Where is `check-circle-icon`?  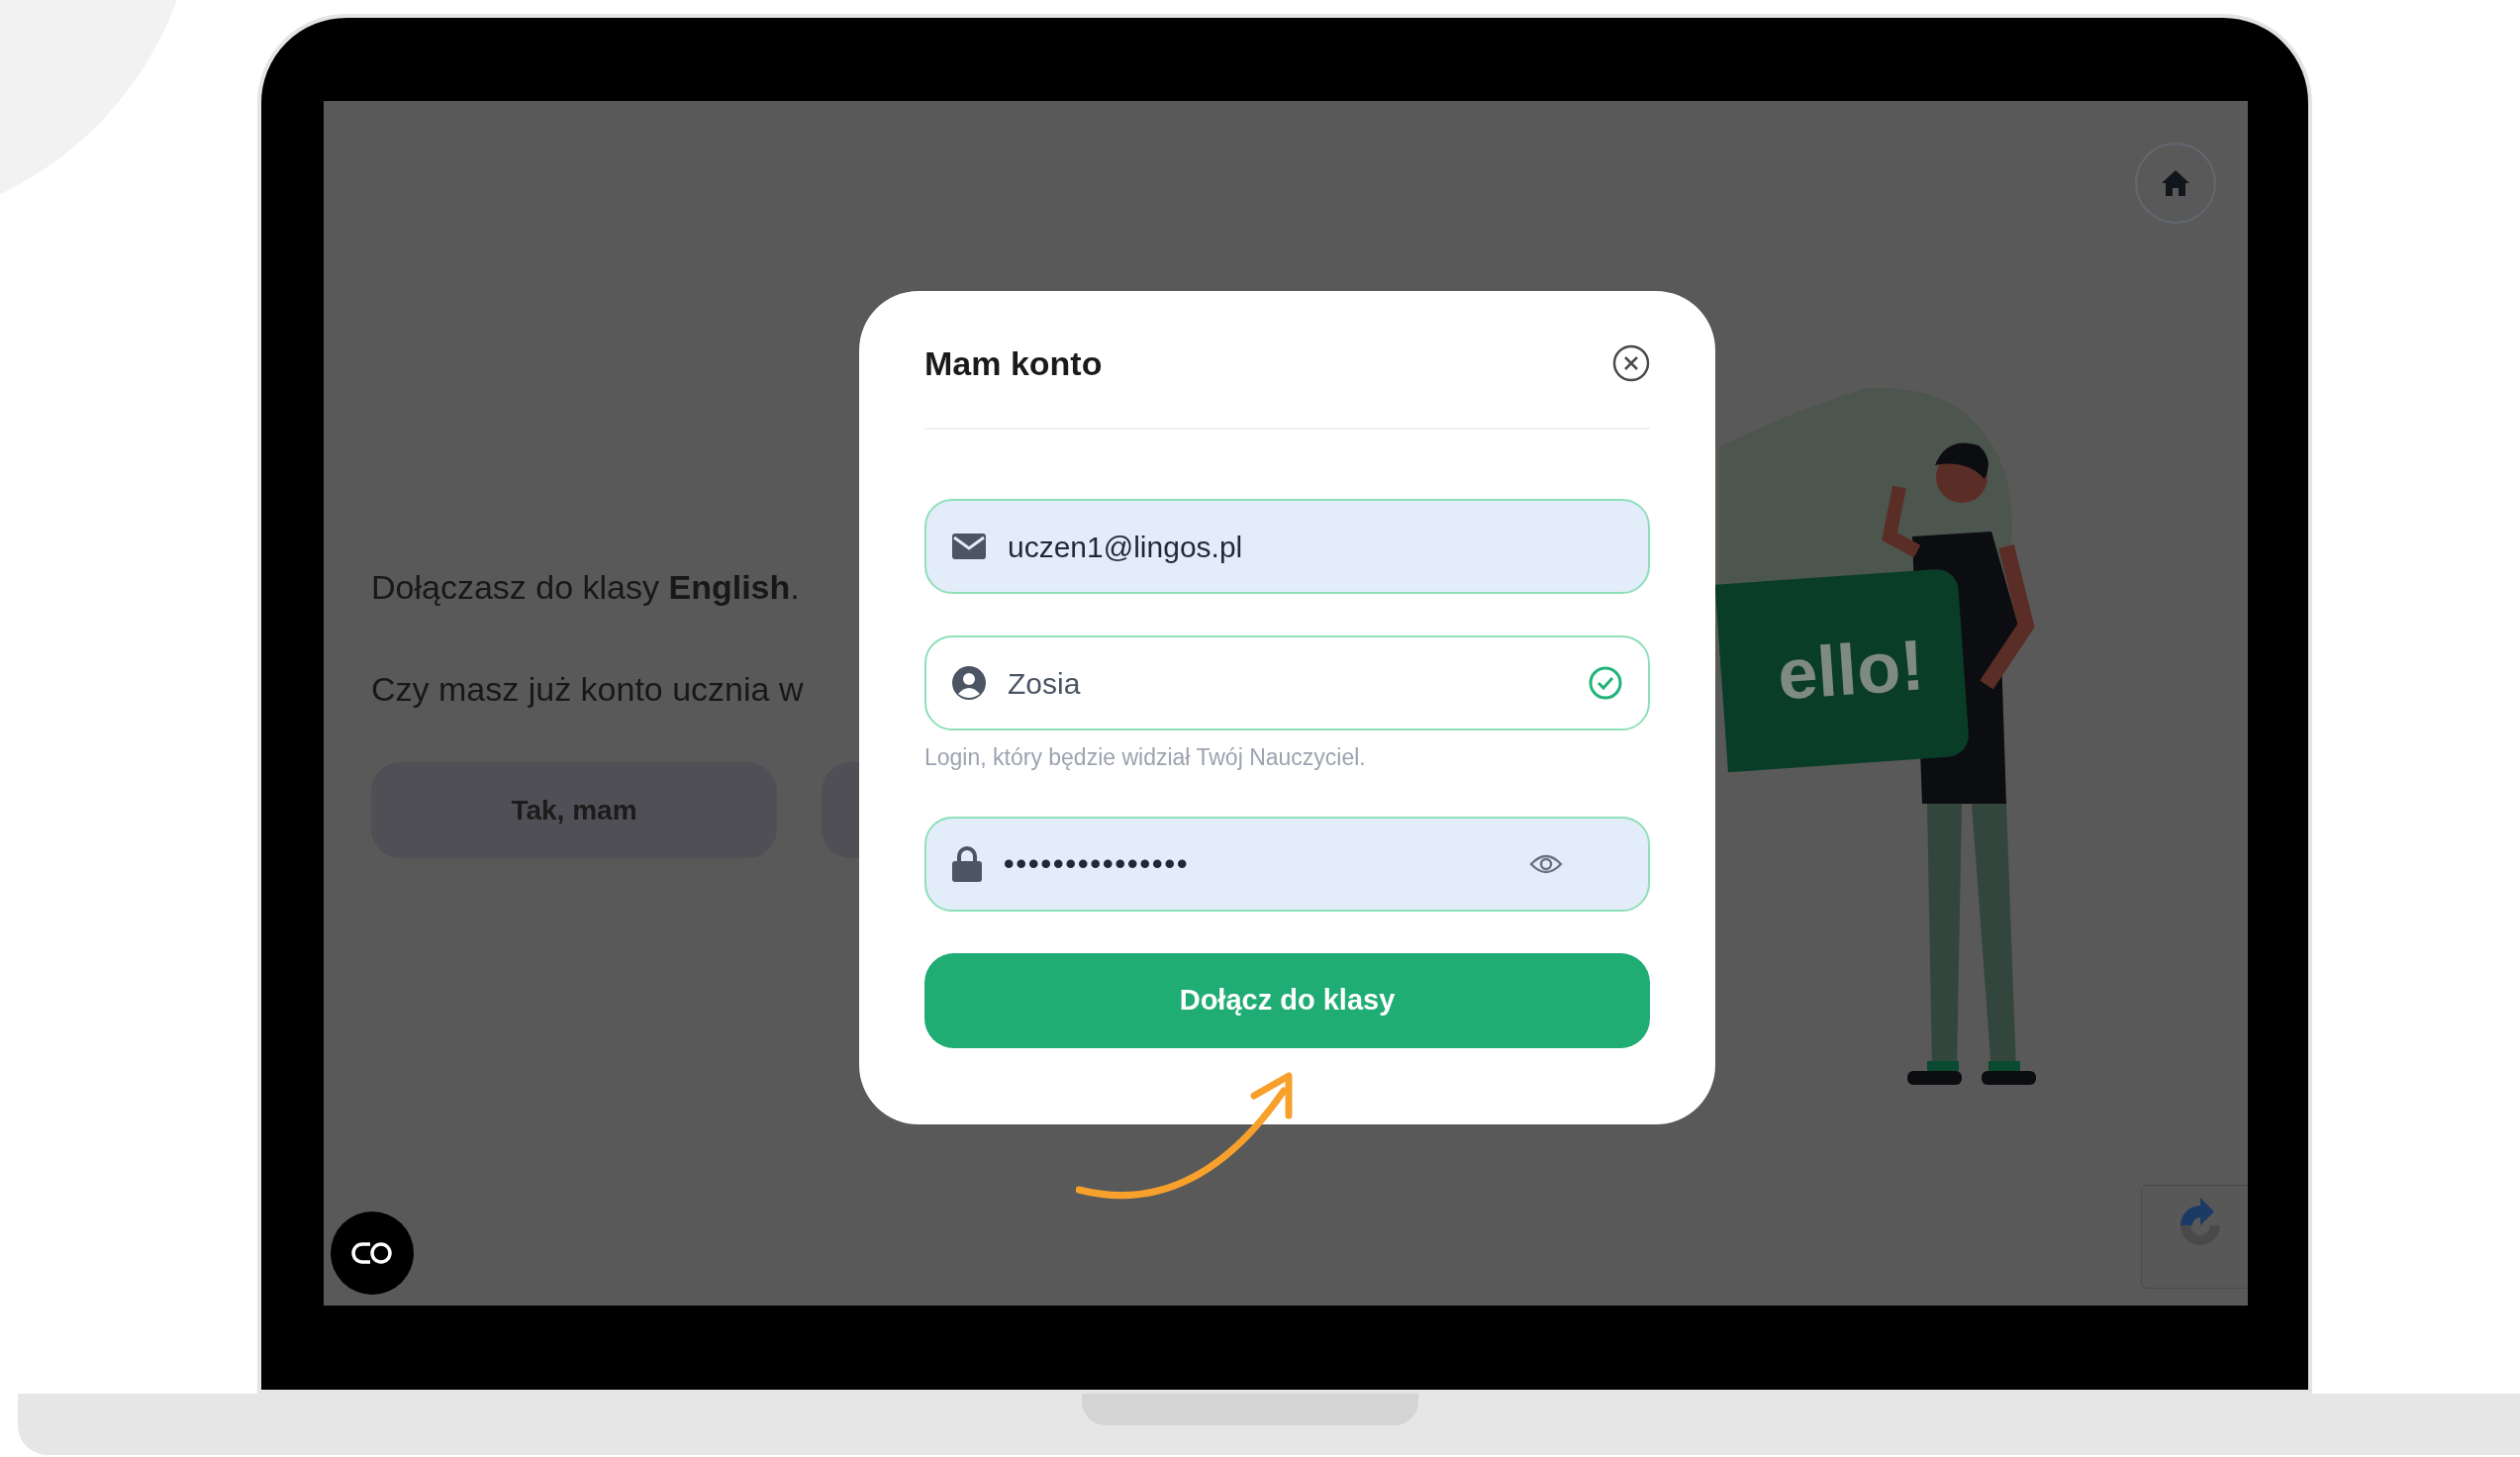
check-circle-icon is located at coordinates (1605, 683).